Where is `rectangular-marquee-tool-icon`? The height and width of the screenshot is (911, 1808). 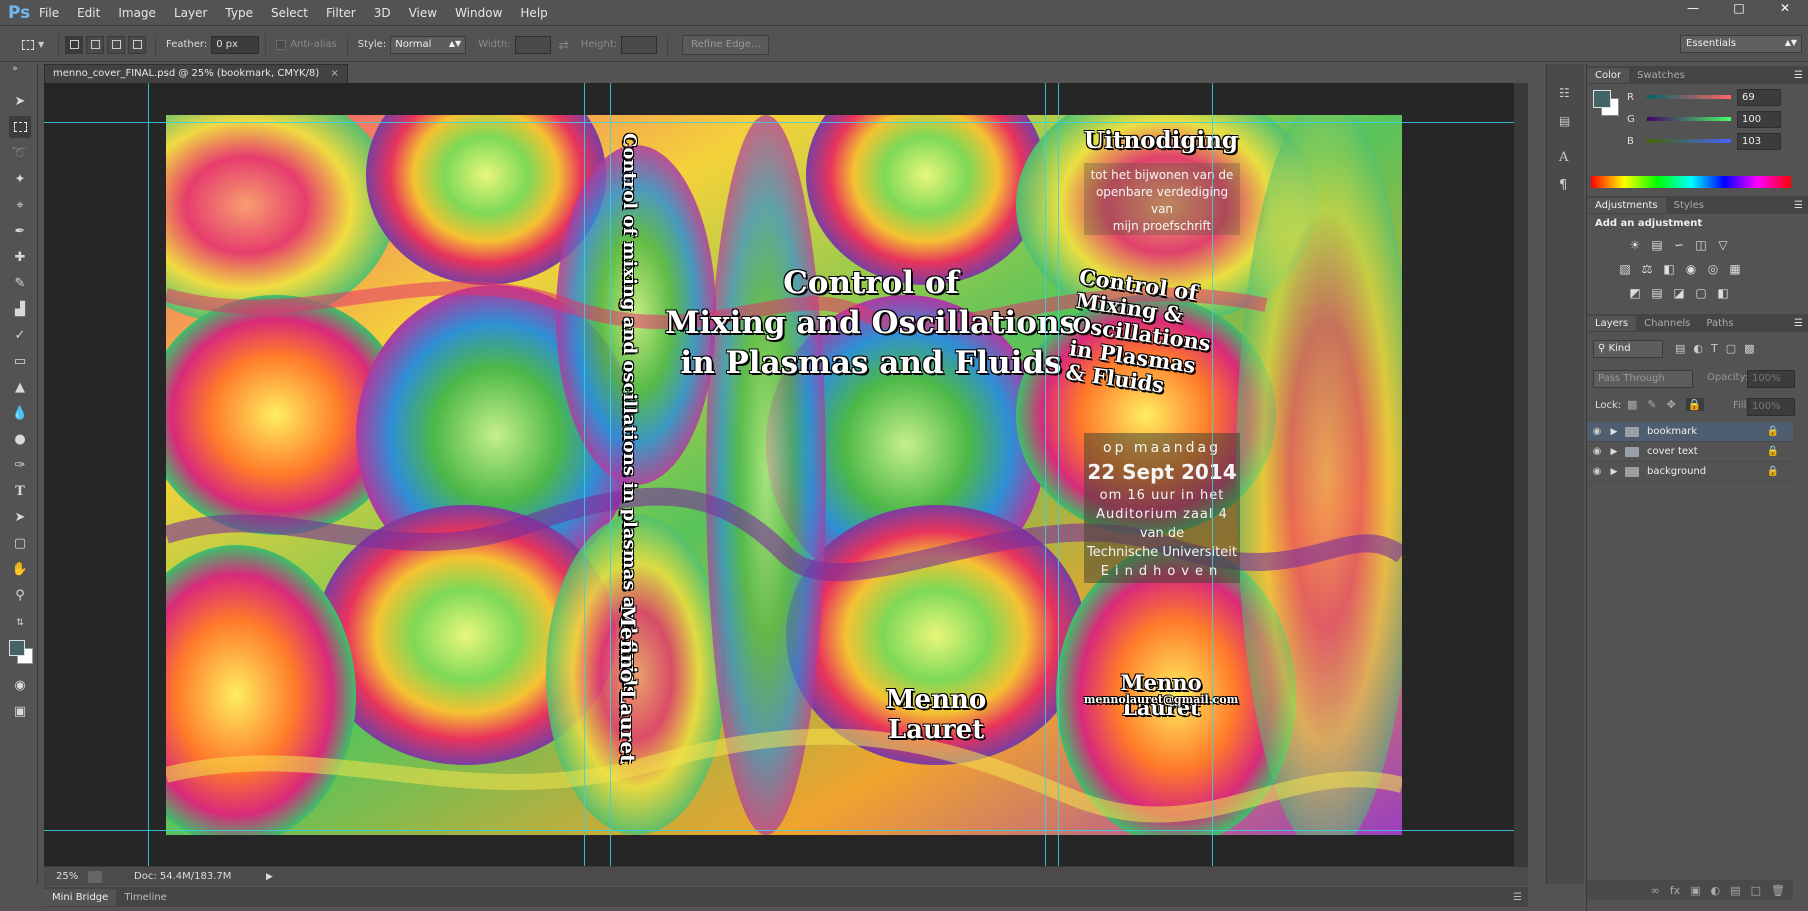
rectangular-marquee-tool-icon is located at coordinates (20, 127).